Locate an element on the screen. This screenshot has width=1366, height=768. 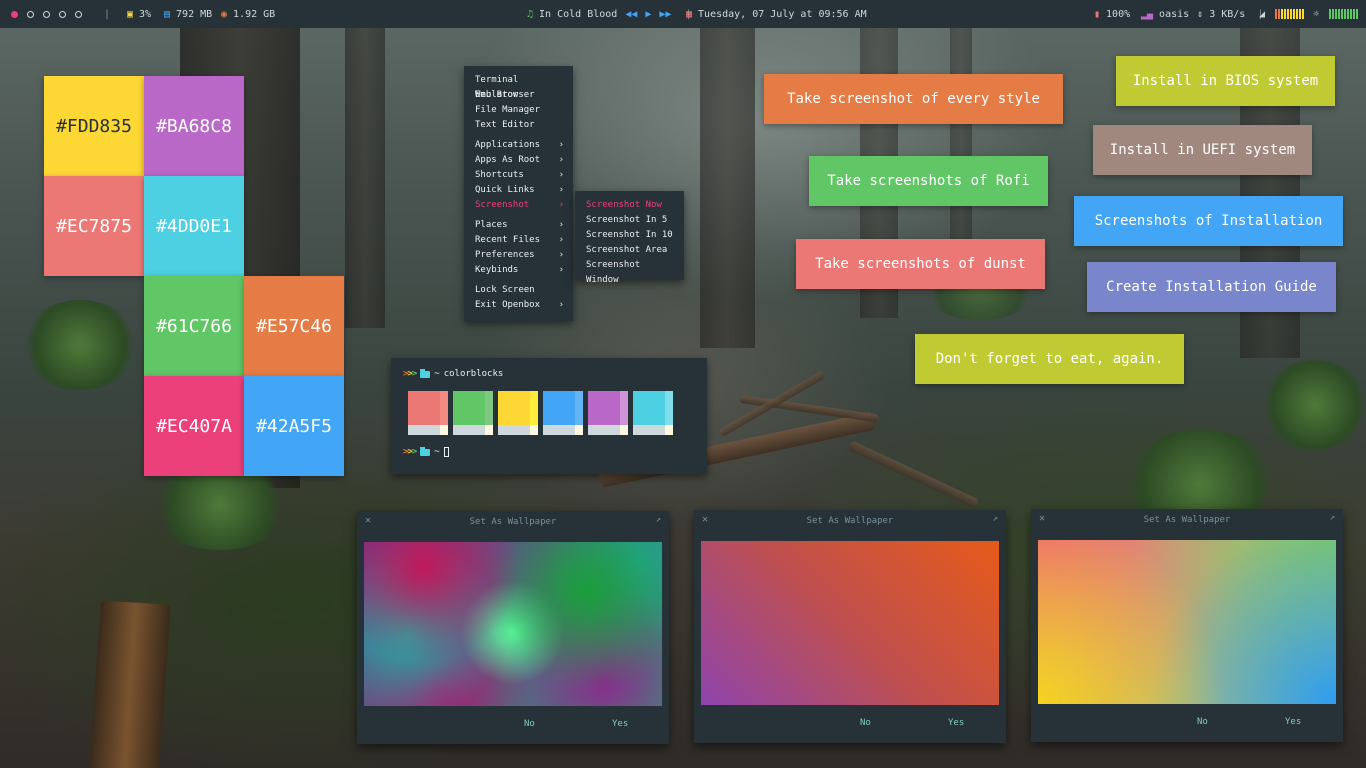
date-widget: ▦ Tuesday, 07 July at 09:56 AM is located at coordinates (776, 14).